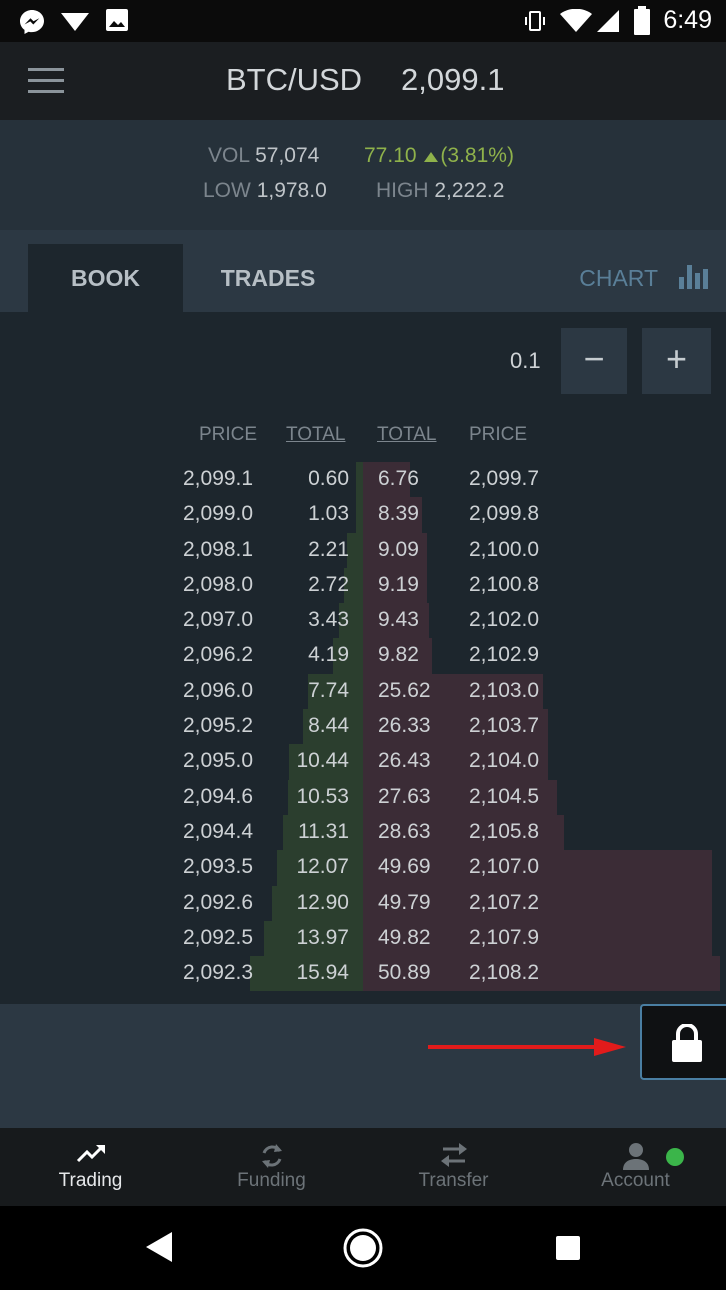  I want to click on nav-trading-label: Trading, so click(90, 1180).